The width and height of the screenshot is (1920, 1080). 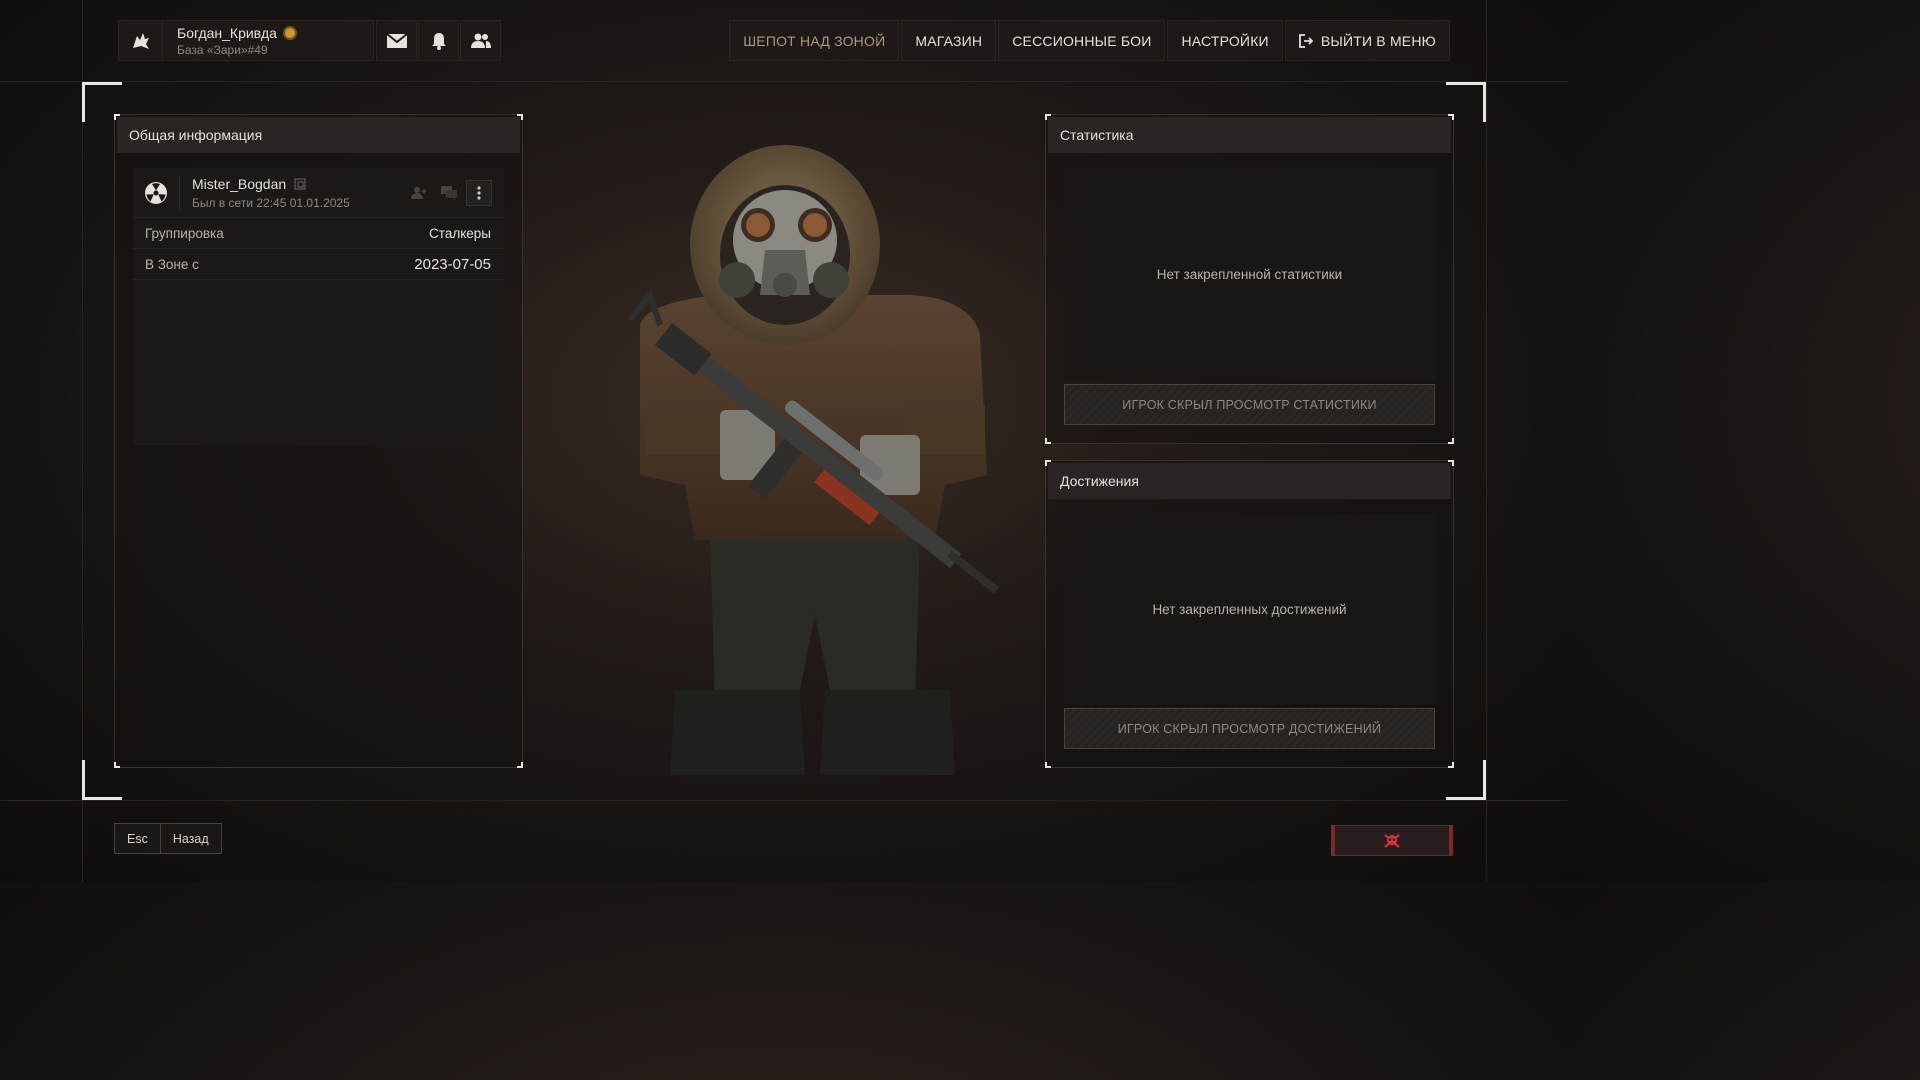 I want to click on more-vertical-icon, so click(x=479, y=192).